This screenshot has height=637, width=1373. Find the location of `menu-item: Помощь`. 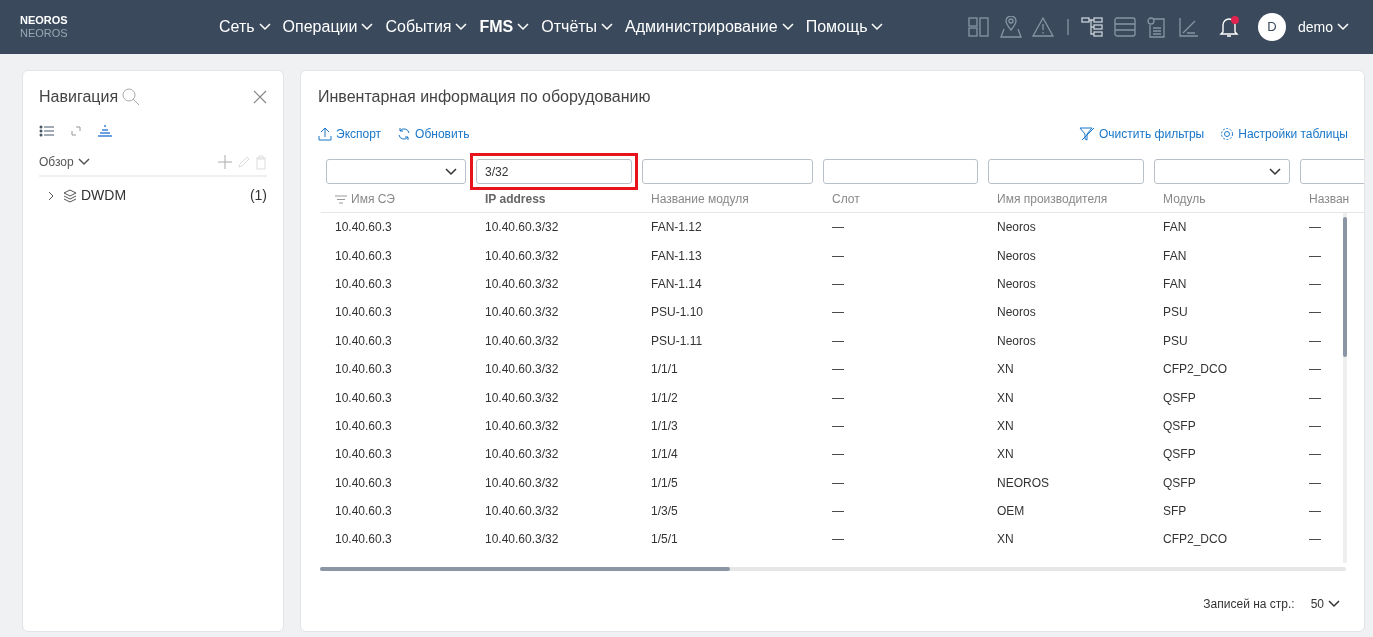

menu-item: Помощь is located at coordinates (844, 27).